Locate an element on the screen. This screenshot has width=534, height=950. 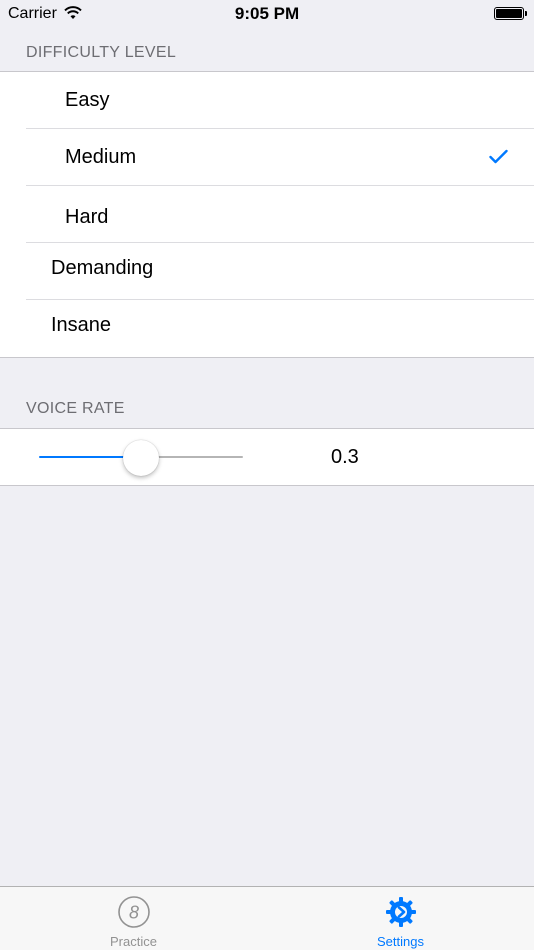
difficulty-option-label: Medium is located at coordinates (101, 157).